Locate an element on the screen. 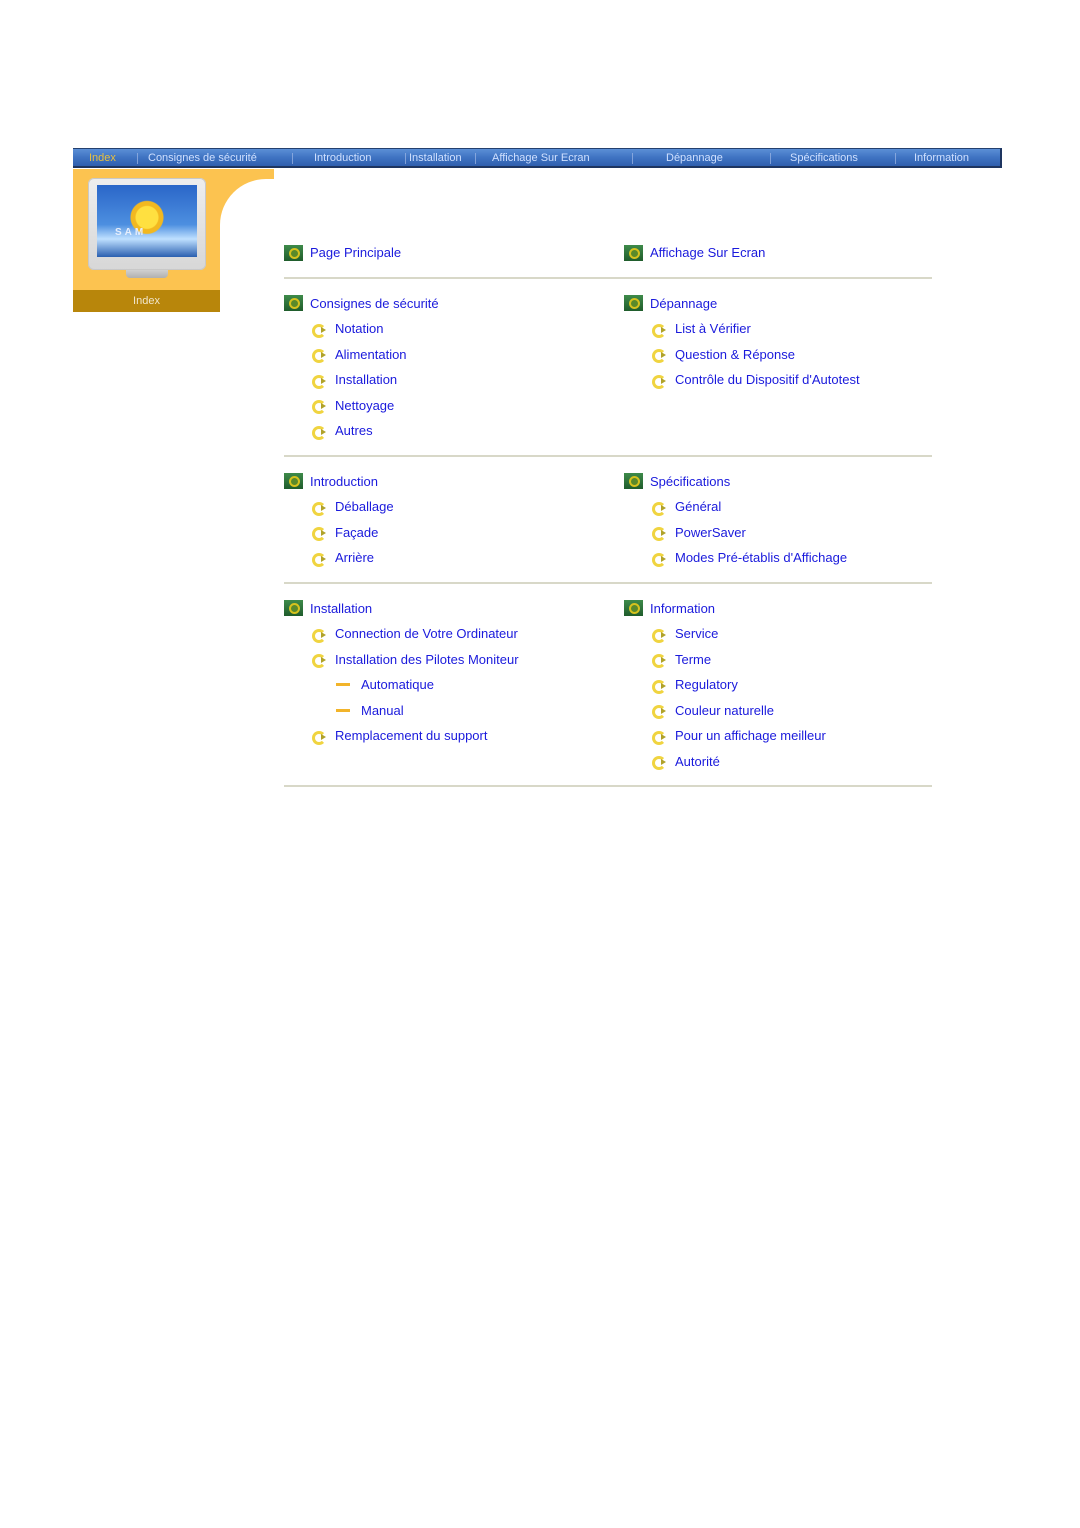 Image resolution: width=1080 pixels, height=1528 pixels. link-label: Information is located at coordinates (683, 608).